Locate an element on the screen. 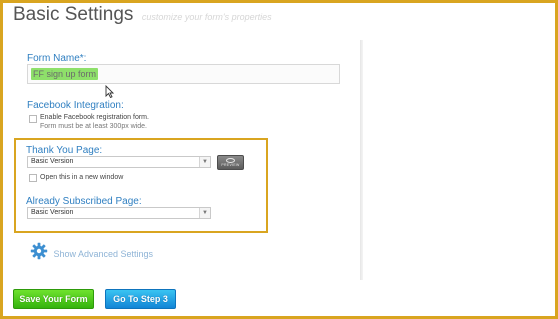 The height and width of the screenshot is (319, 558). gear-icon is located at coordinates (39, 253).